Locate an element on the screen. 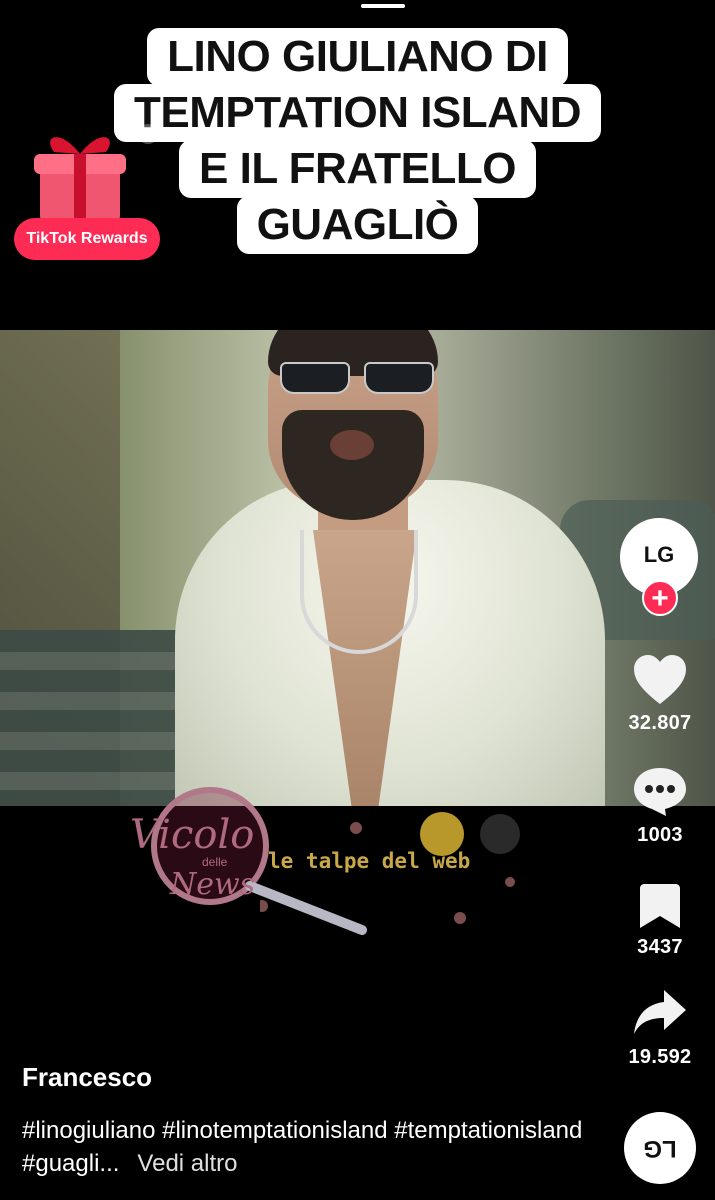  rewards-label: TikTok Rewards is located at coordinates (87, 239).